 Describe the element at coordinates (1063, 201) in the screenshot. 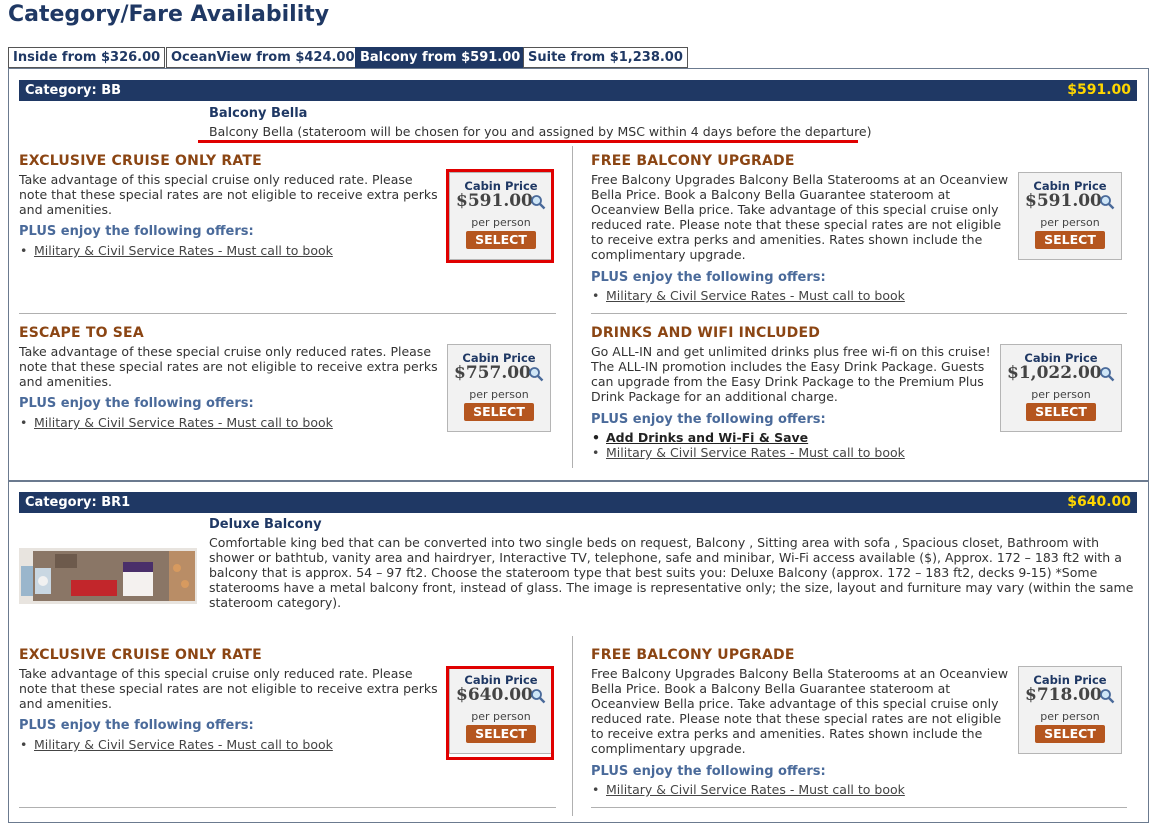

I see `cabin-price-amount: $591.00` at that location.